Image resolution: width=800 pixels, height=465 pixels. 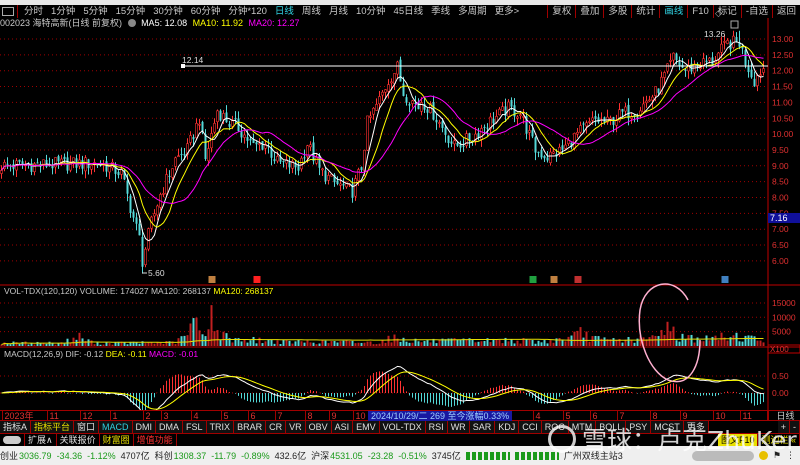 What do you see at coordinates (116, 427) in the screenshot?
I see `indicator-tab: MACD` at bounding box center [116, 427].